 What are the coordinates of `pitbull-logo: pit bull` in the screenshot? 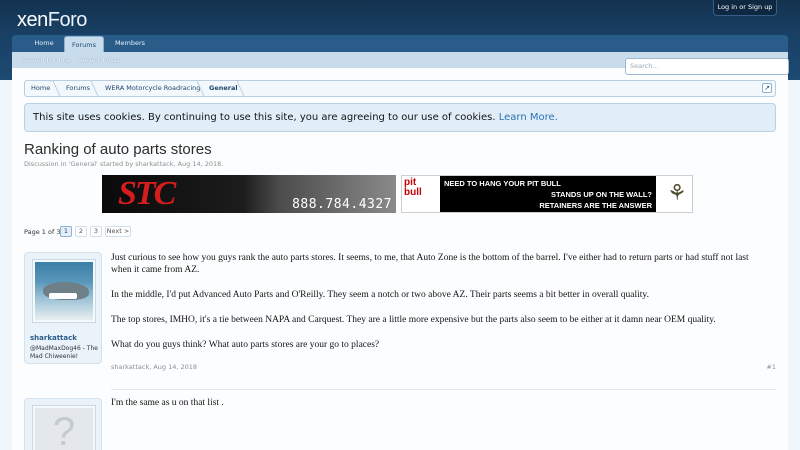 It's located at (421, 194).